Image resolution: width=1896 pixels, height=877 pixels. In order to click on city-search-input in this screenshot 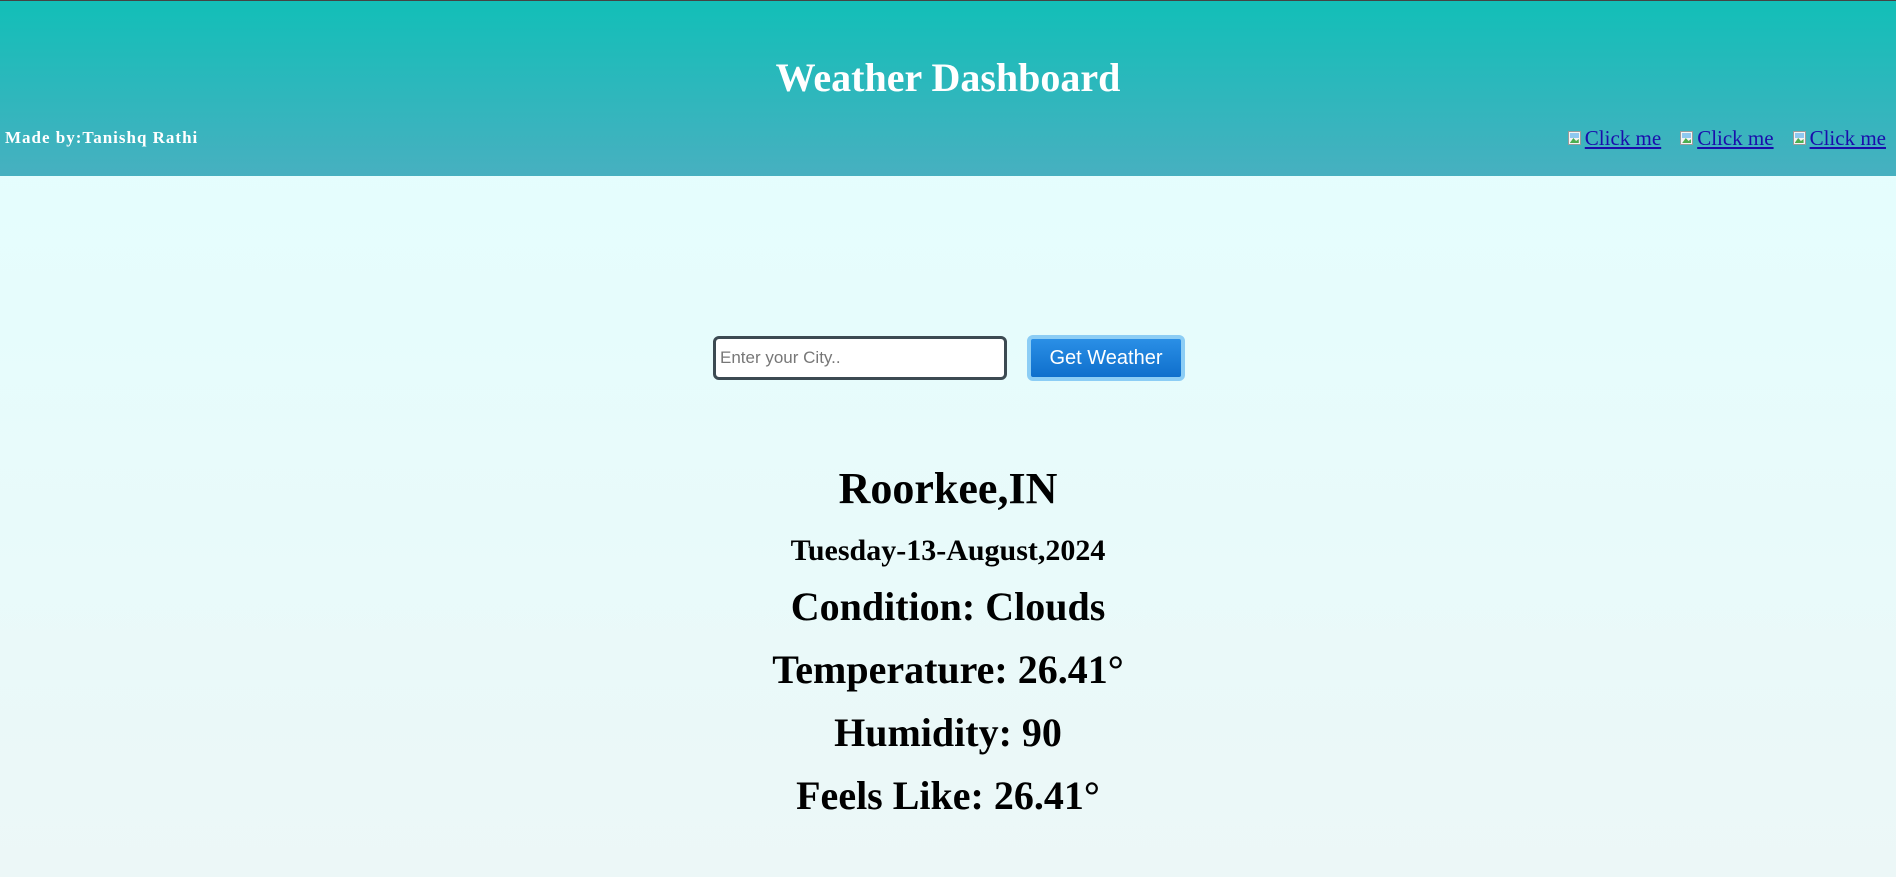, I will do `click(860, 358)`.